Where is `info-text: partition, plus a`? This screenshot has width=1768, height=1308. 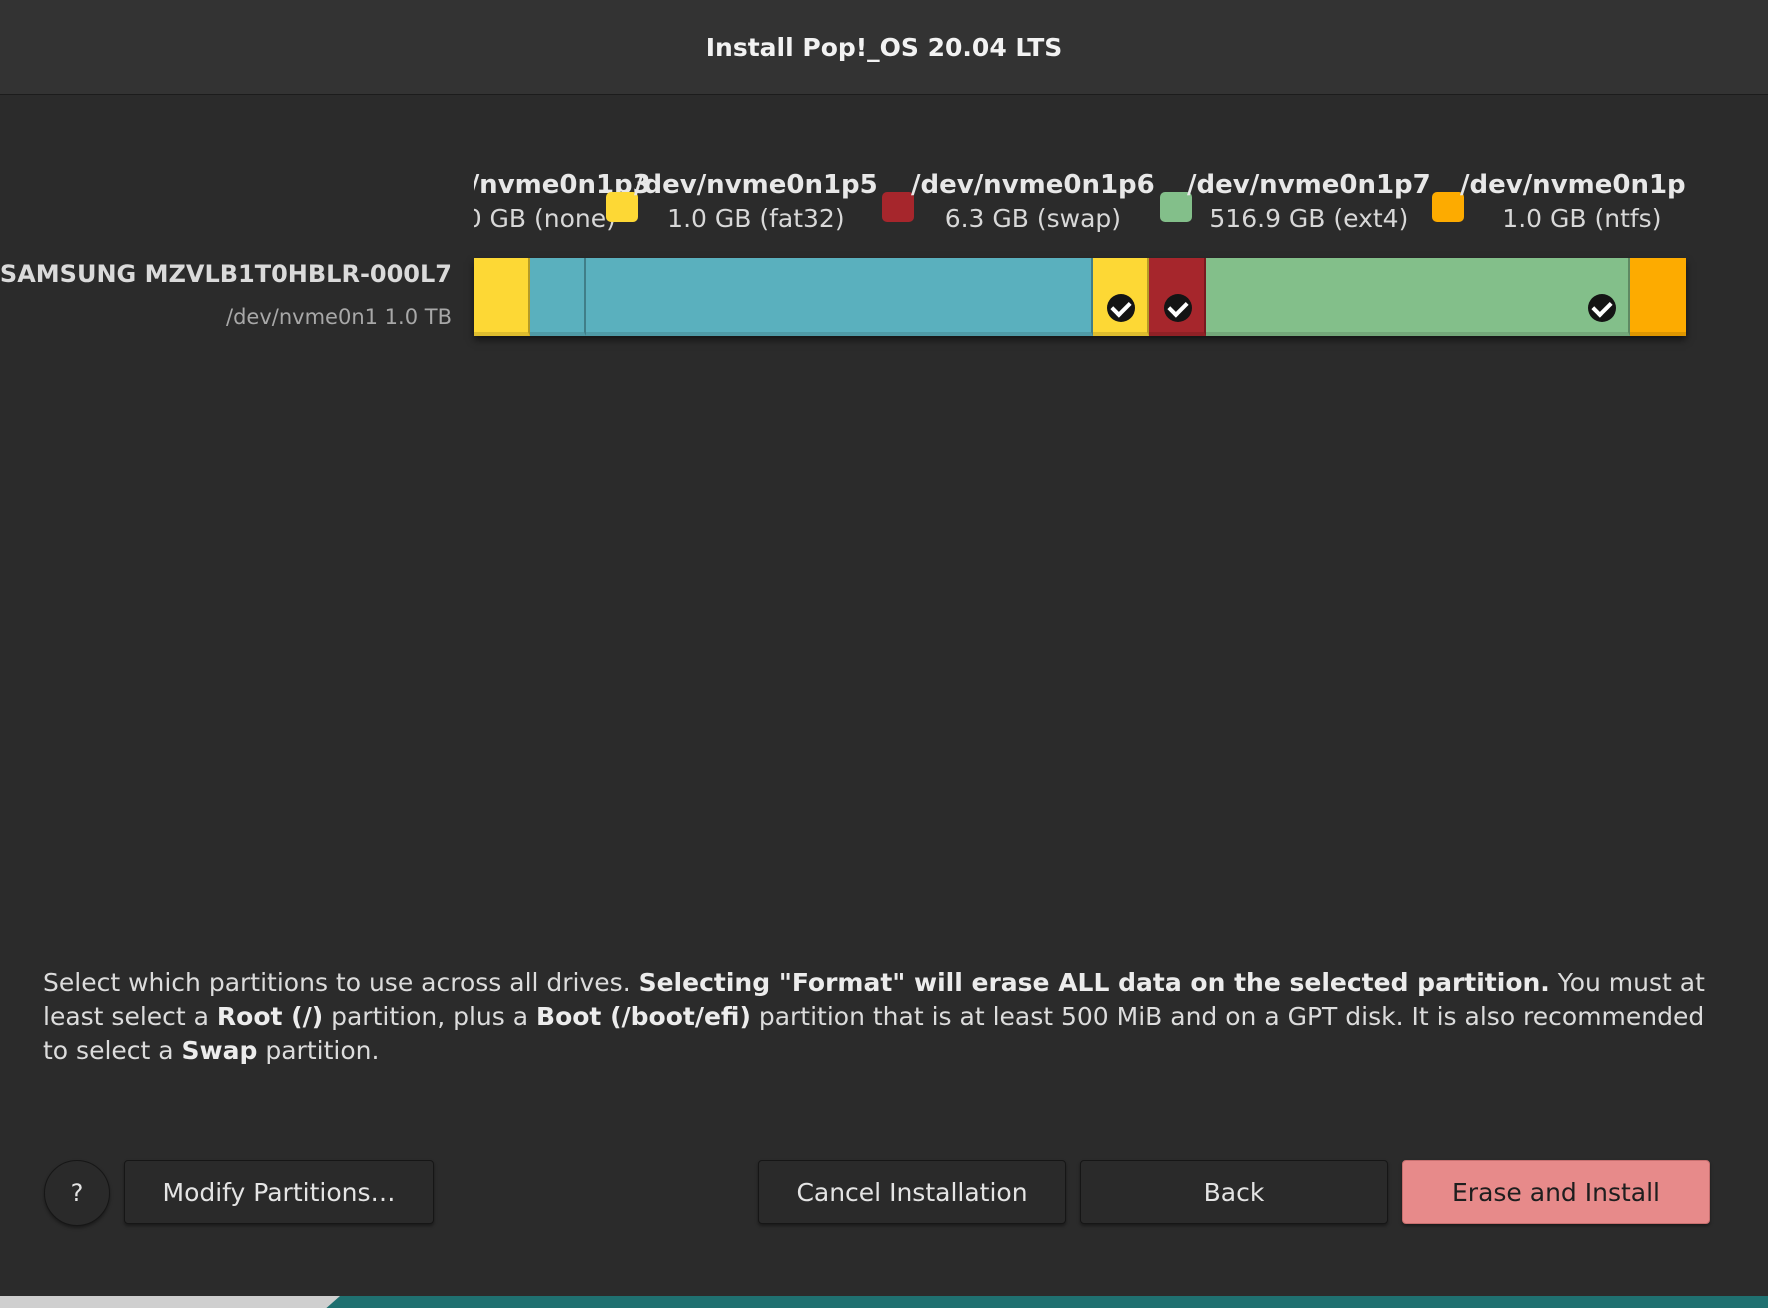
info-text: partition, plus a is located at coordinates (430, 1016).